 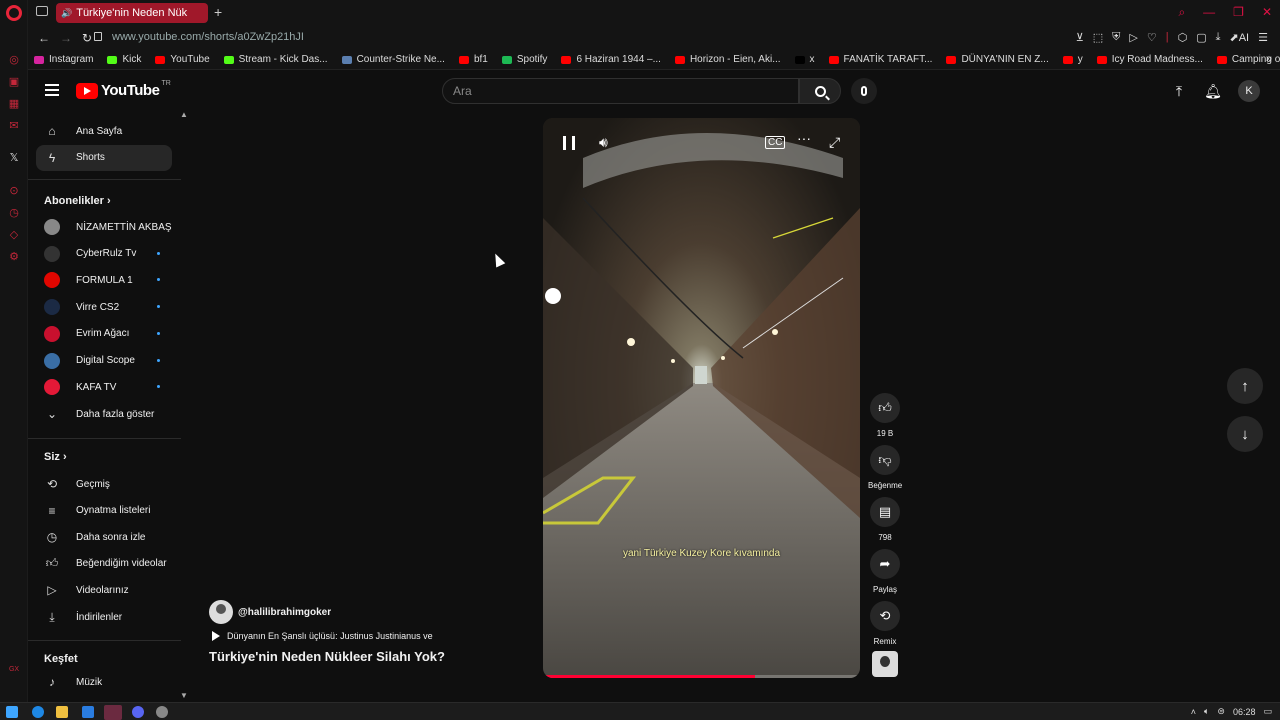 What do you see at coordinates (1080, 37) in the screenshot?
I see `pin-icon: ⊻` at bounding box center [1080, 37].